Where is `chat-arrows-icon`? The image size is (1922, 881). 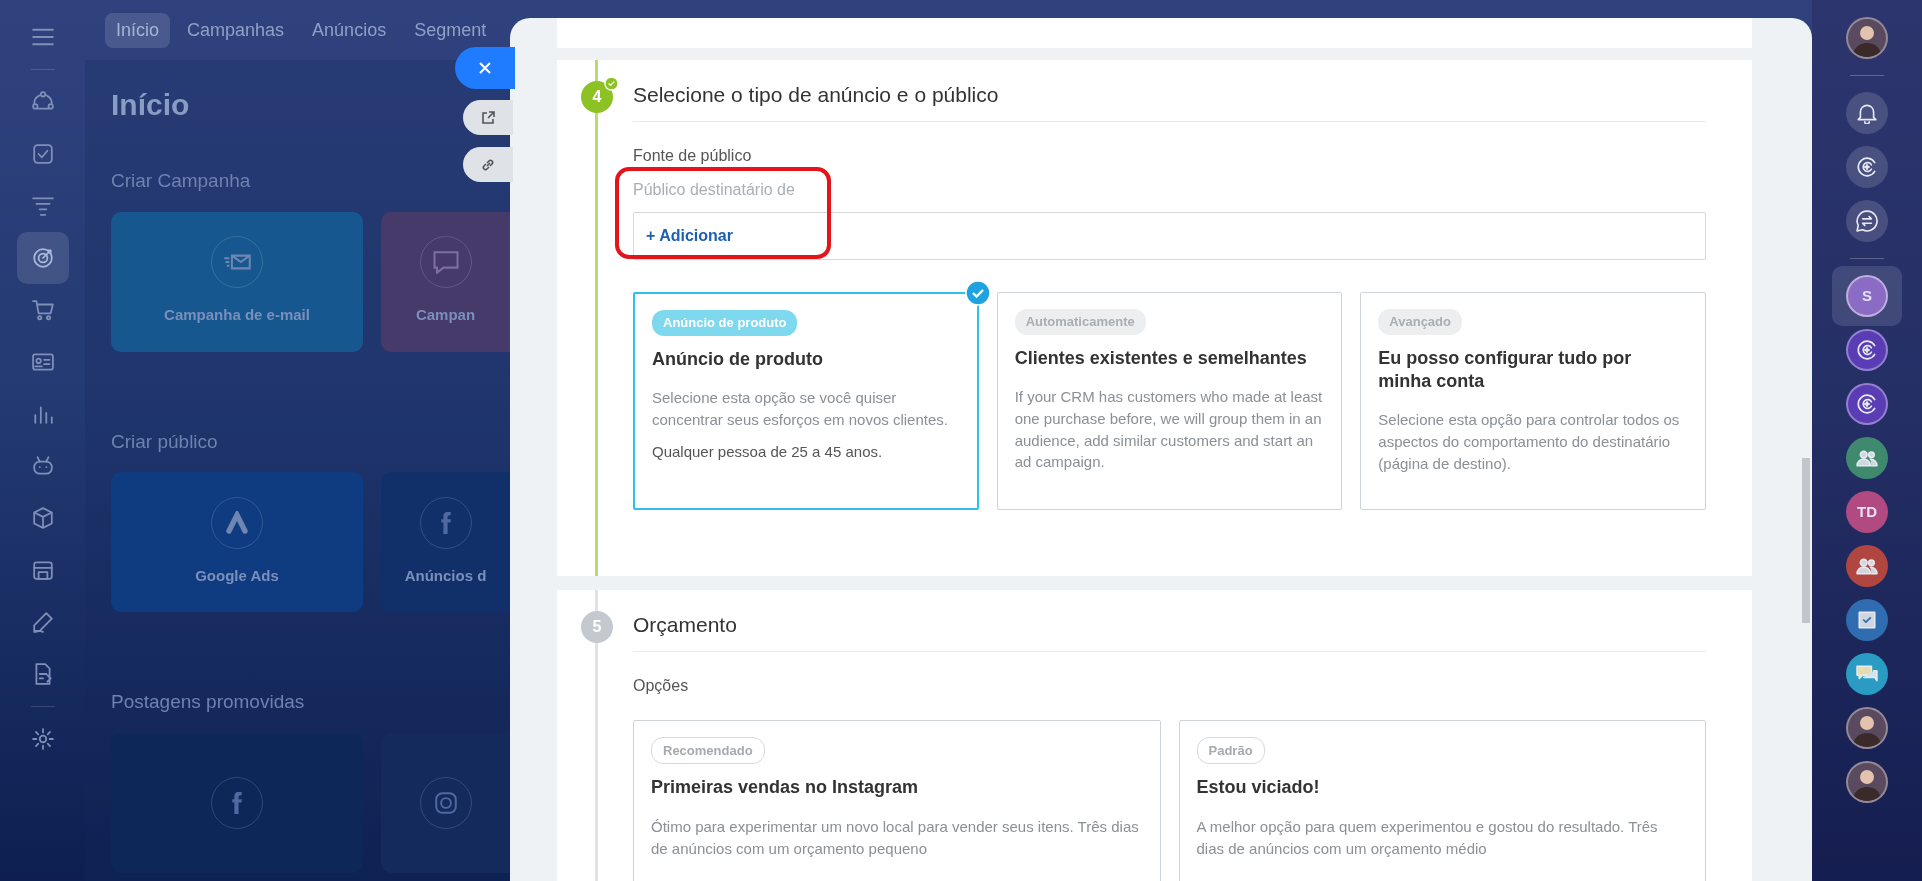
chat-arrows-icon is located at coordinates (1867, 221).